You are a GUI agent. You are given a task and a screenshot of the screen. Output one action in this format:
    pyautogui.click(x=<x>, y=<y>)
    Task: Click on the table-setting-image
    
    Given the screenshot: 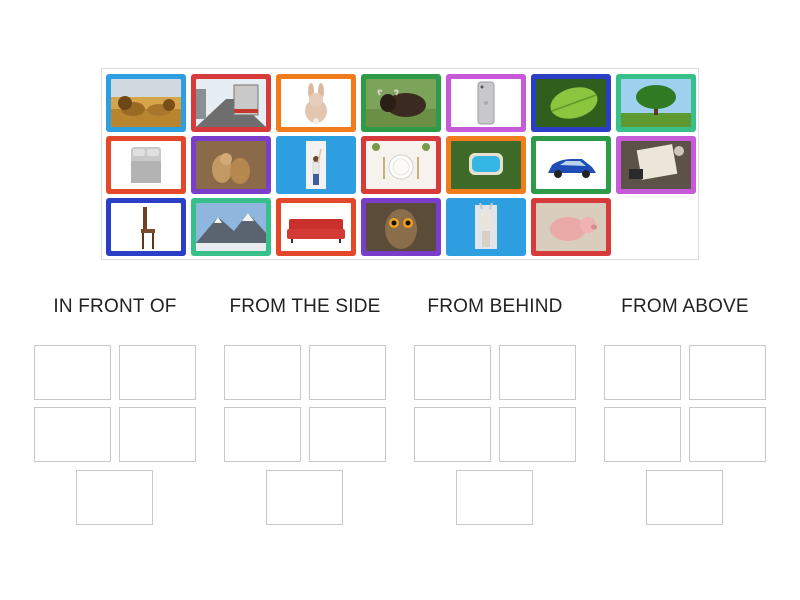 What is the action you would take?
    pyautogui.click(x=401, y=165)
    